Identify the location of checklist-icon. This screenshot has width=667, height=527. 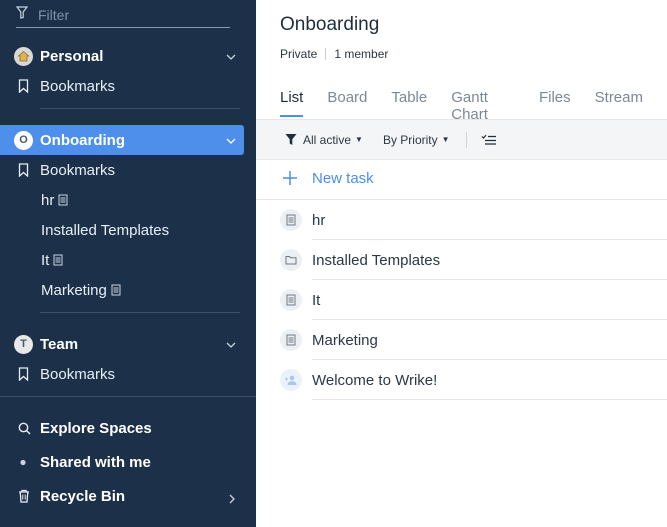
(489, 140).